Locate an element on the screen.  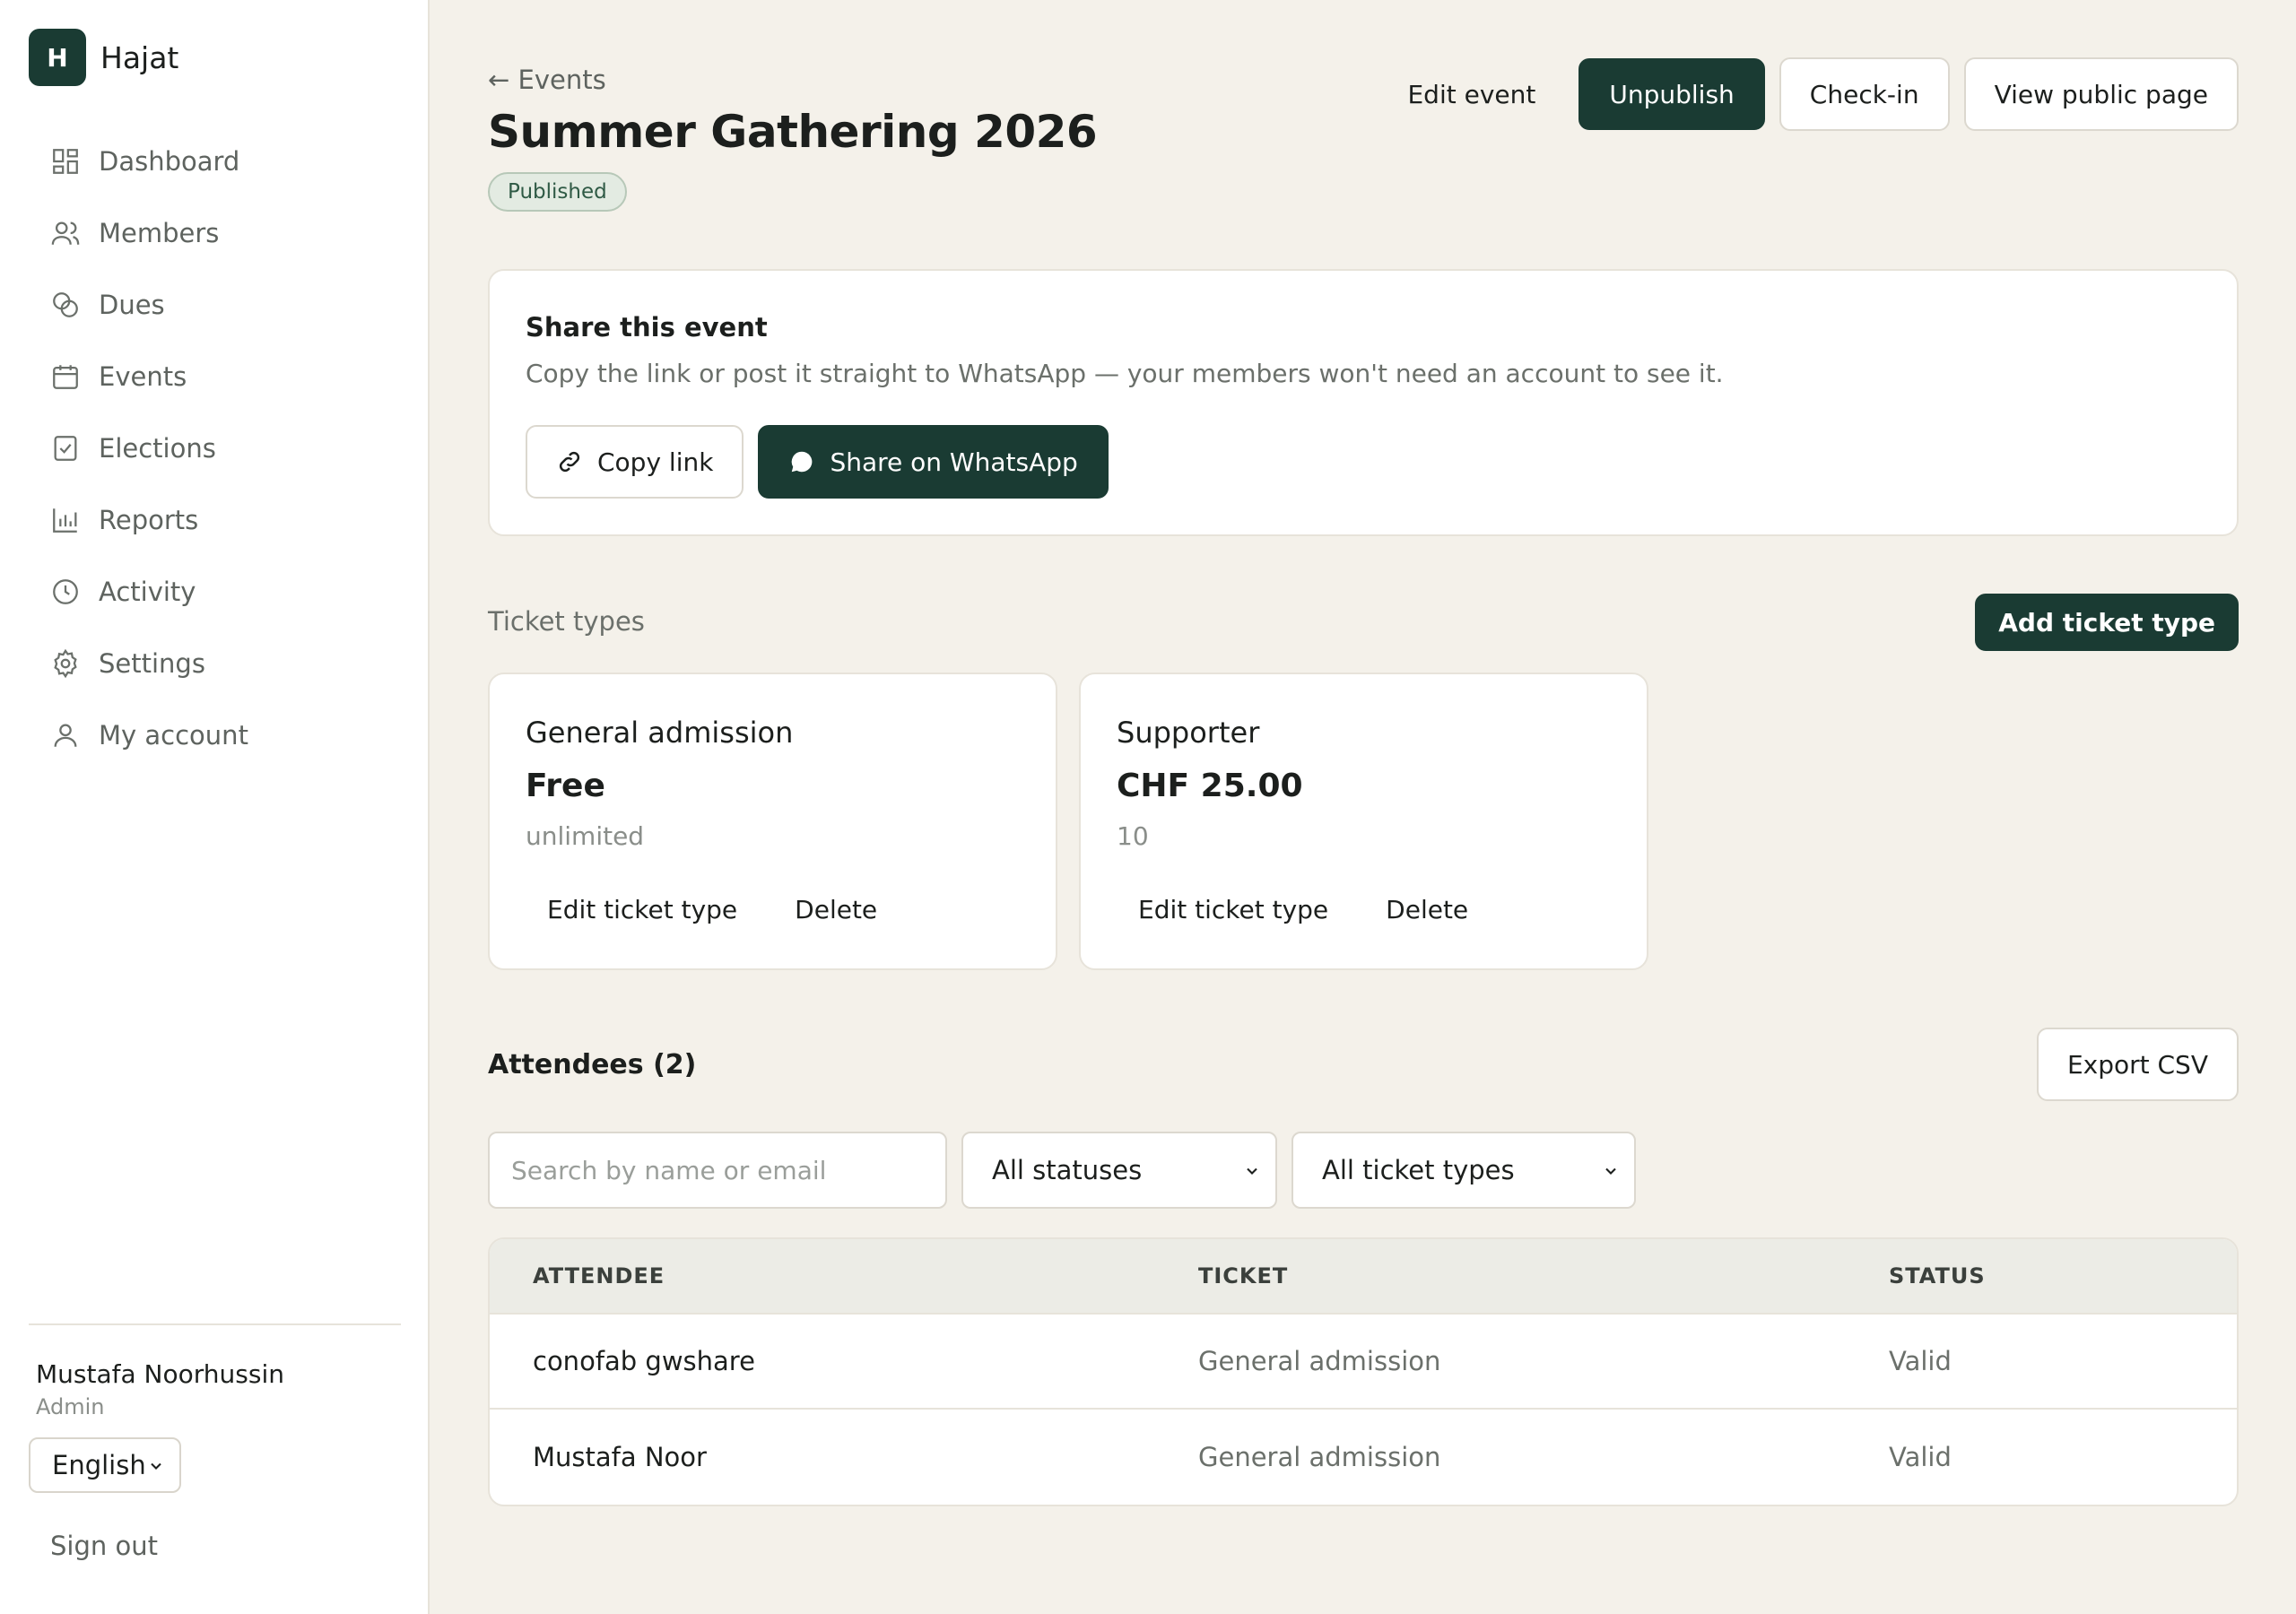
copy-link-button: Copy link is located at coordinates (635, 462).